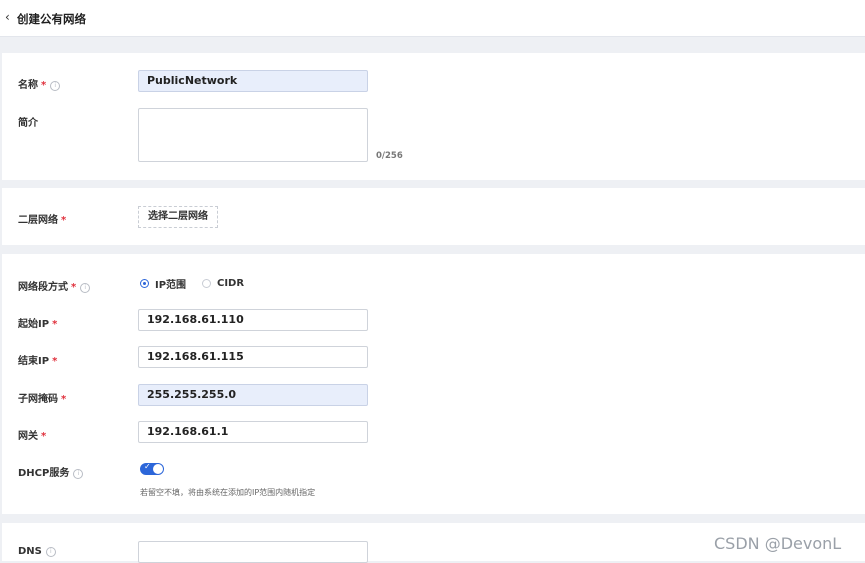 This screenshot has width=865, height=563. I want to click on gateway-label: 网关 *, so click(32, 436).